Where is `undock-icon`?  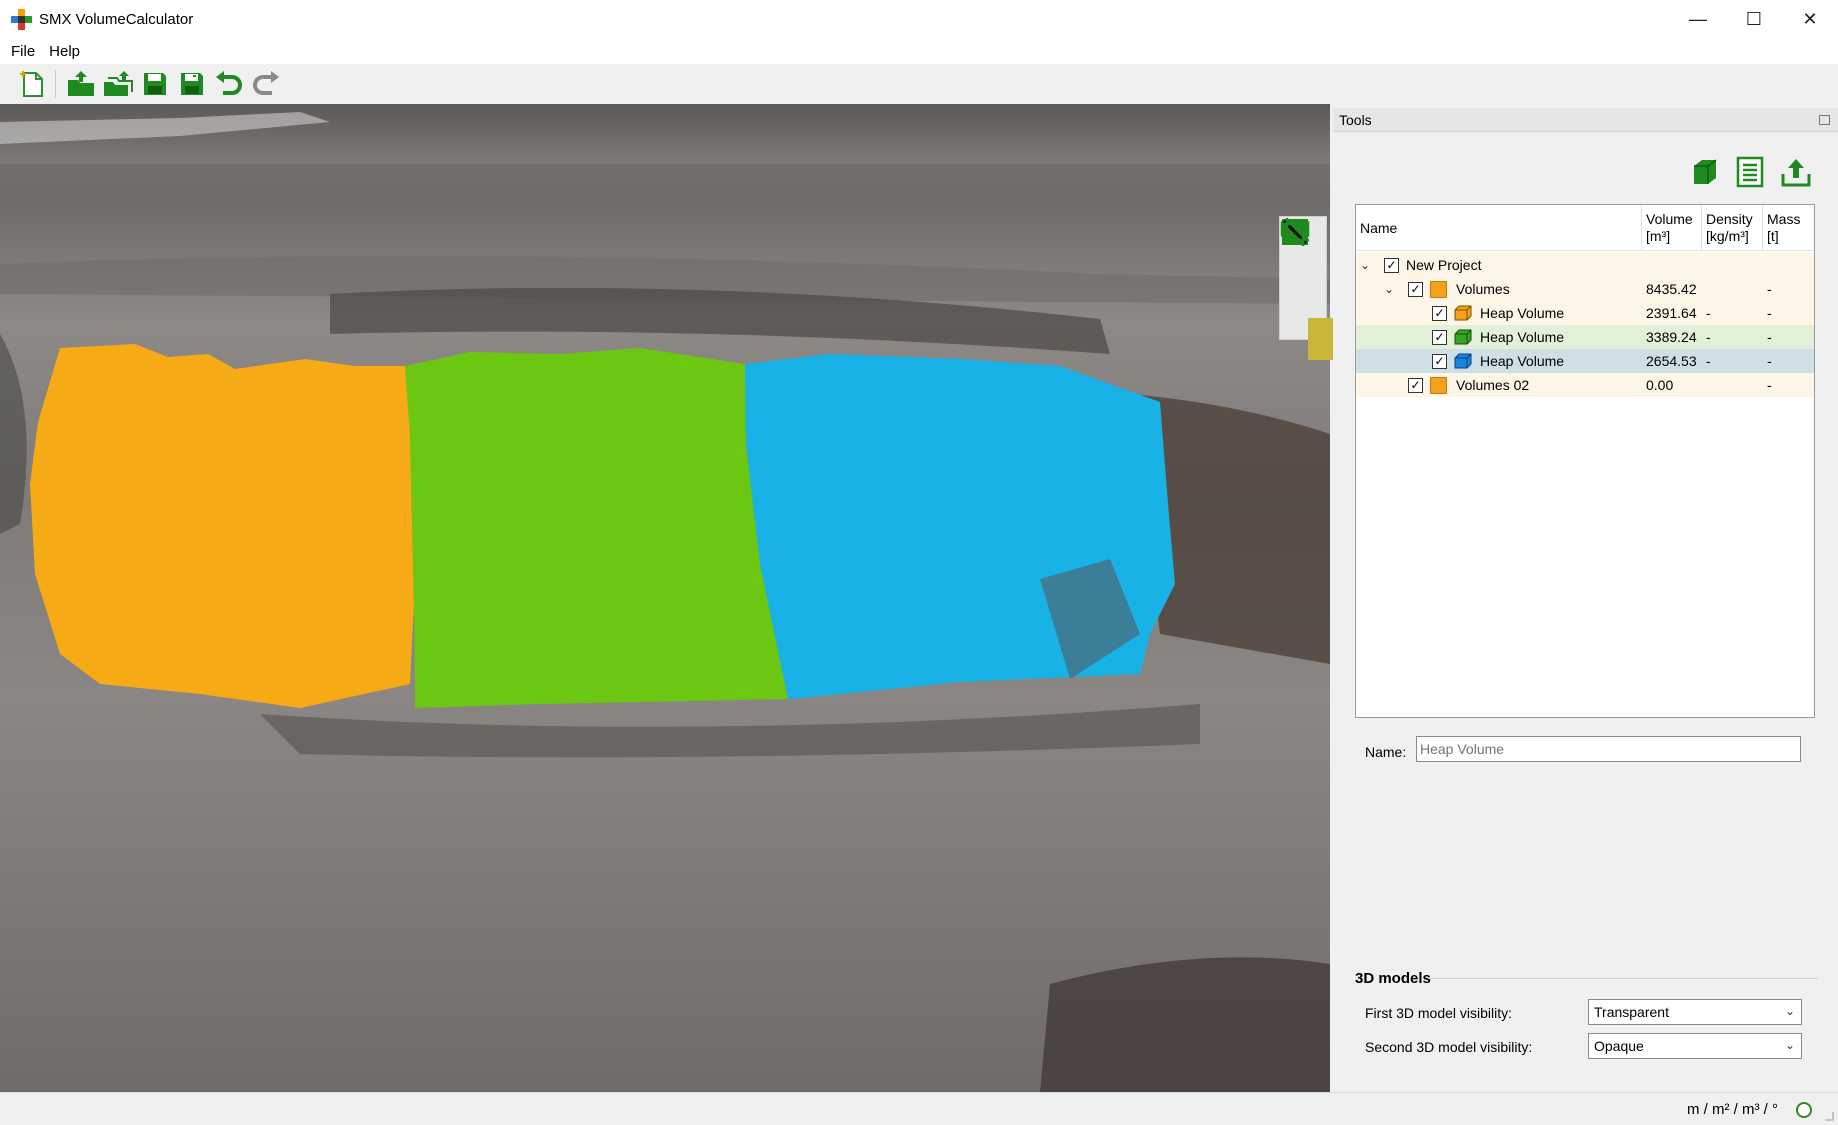
undock-icon is located at coordinates (1824, 120).